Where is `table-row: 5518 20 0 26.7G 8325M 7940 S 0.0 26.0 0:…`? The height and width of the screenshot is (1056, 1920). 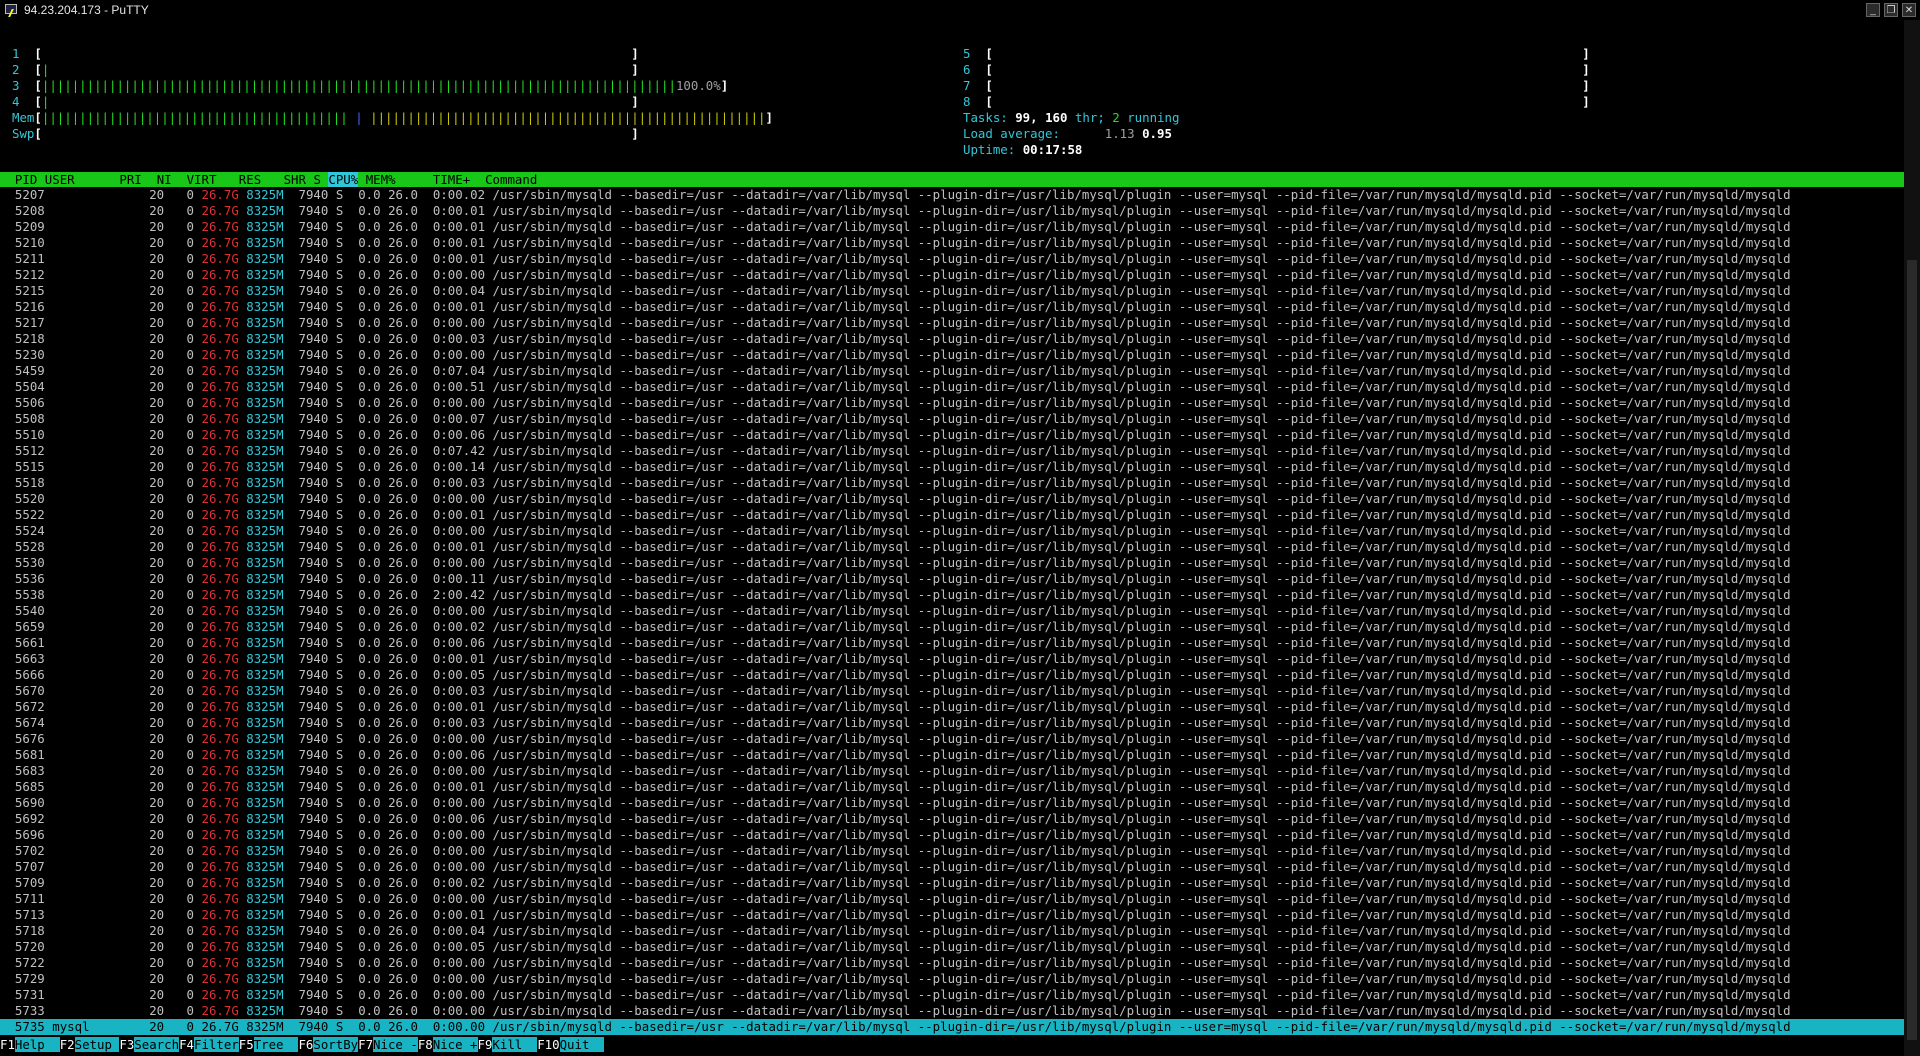 table-row: 5518 20 0 26.7G 8325M 7940 S 0.0 26.0 0:… is located at coordinates (952, 483).